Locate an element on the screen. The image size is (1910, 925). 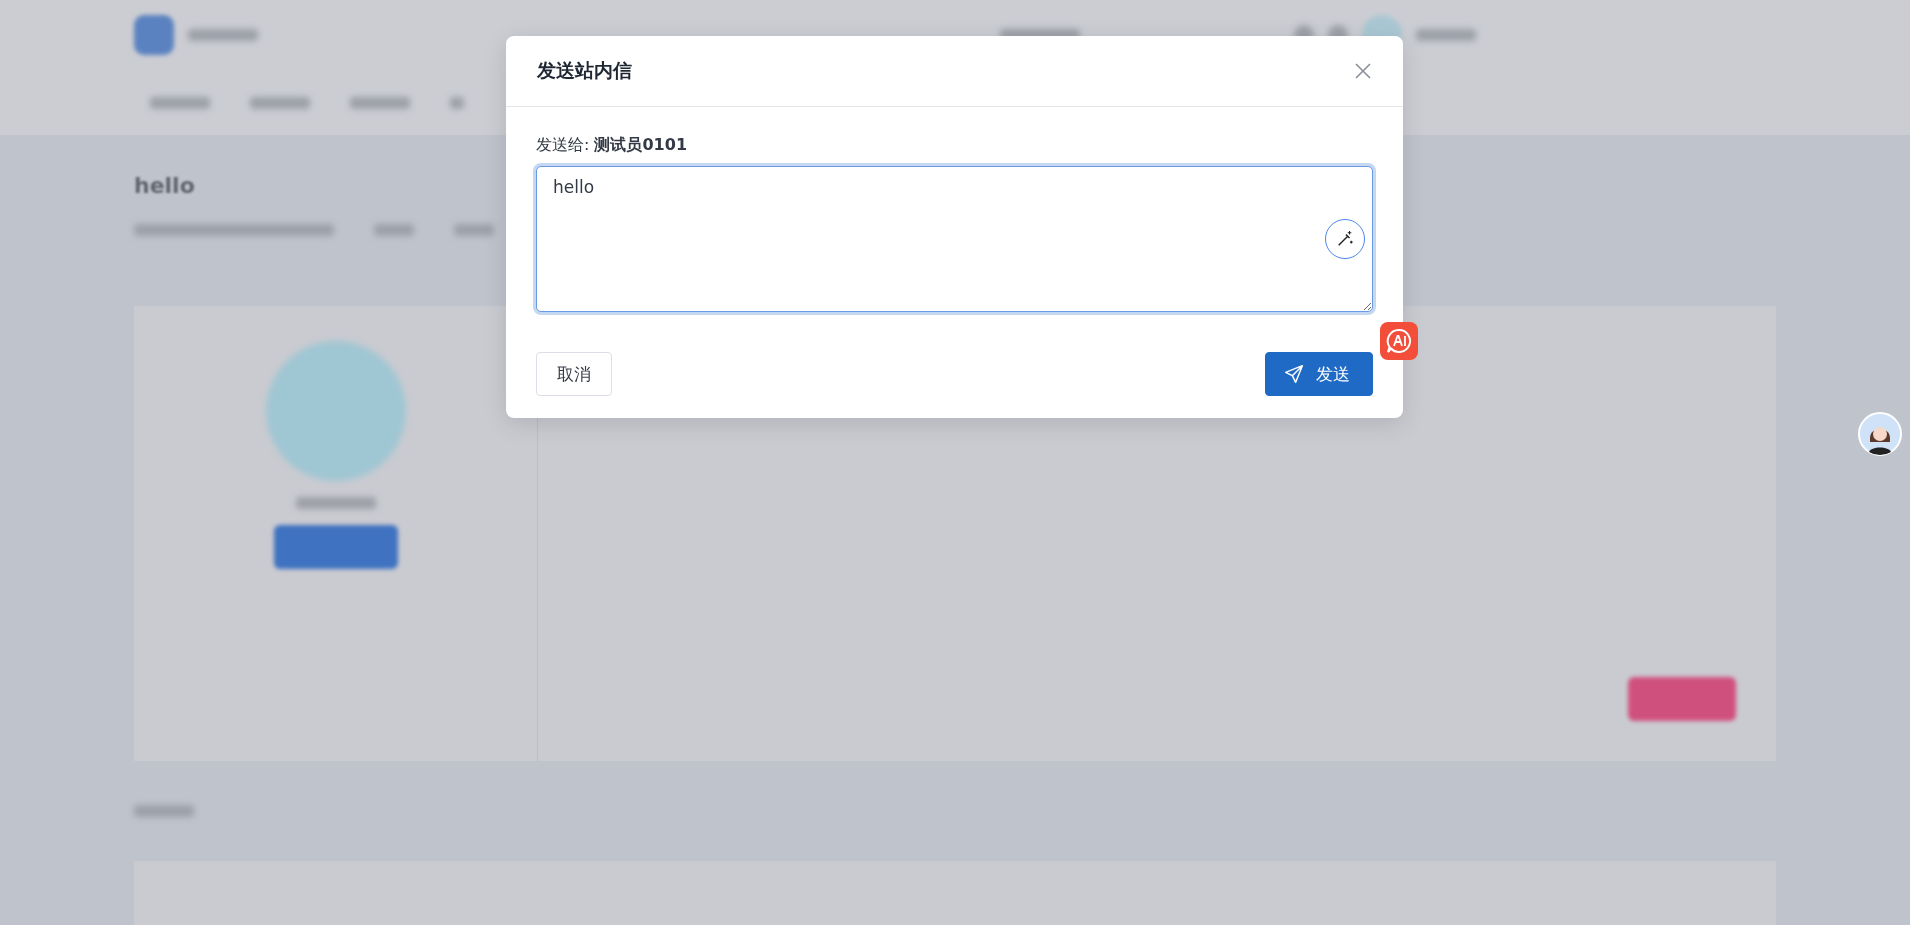
magic-wand-icon is located at coordinates (1345, 239).